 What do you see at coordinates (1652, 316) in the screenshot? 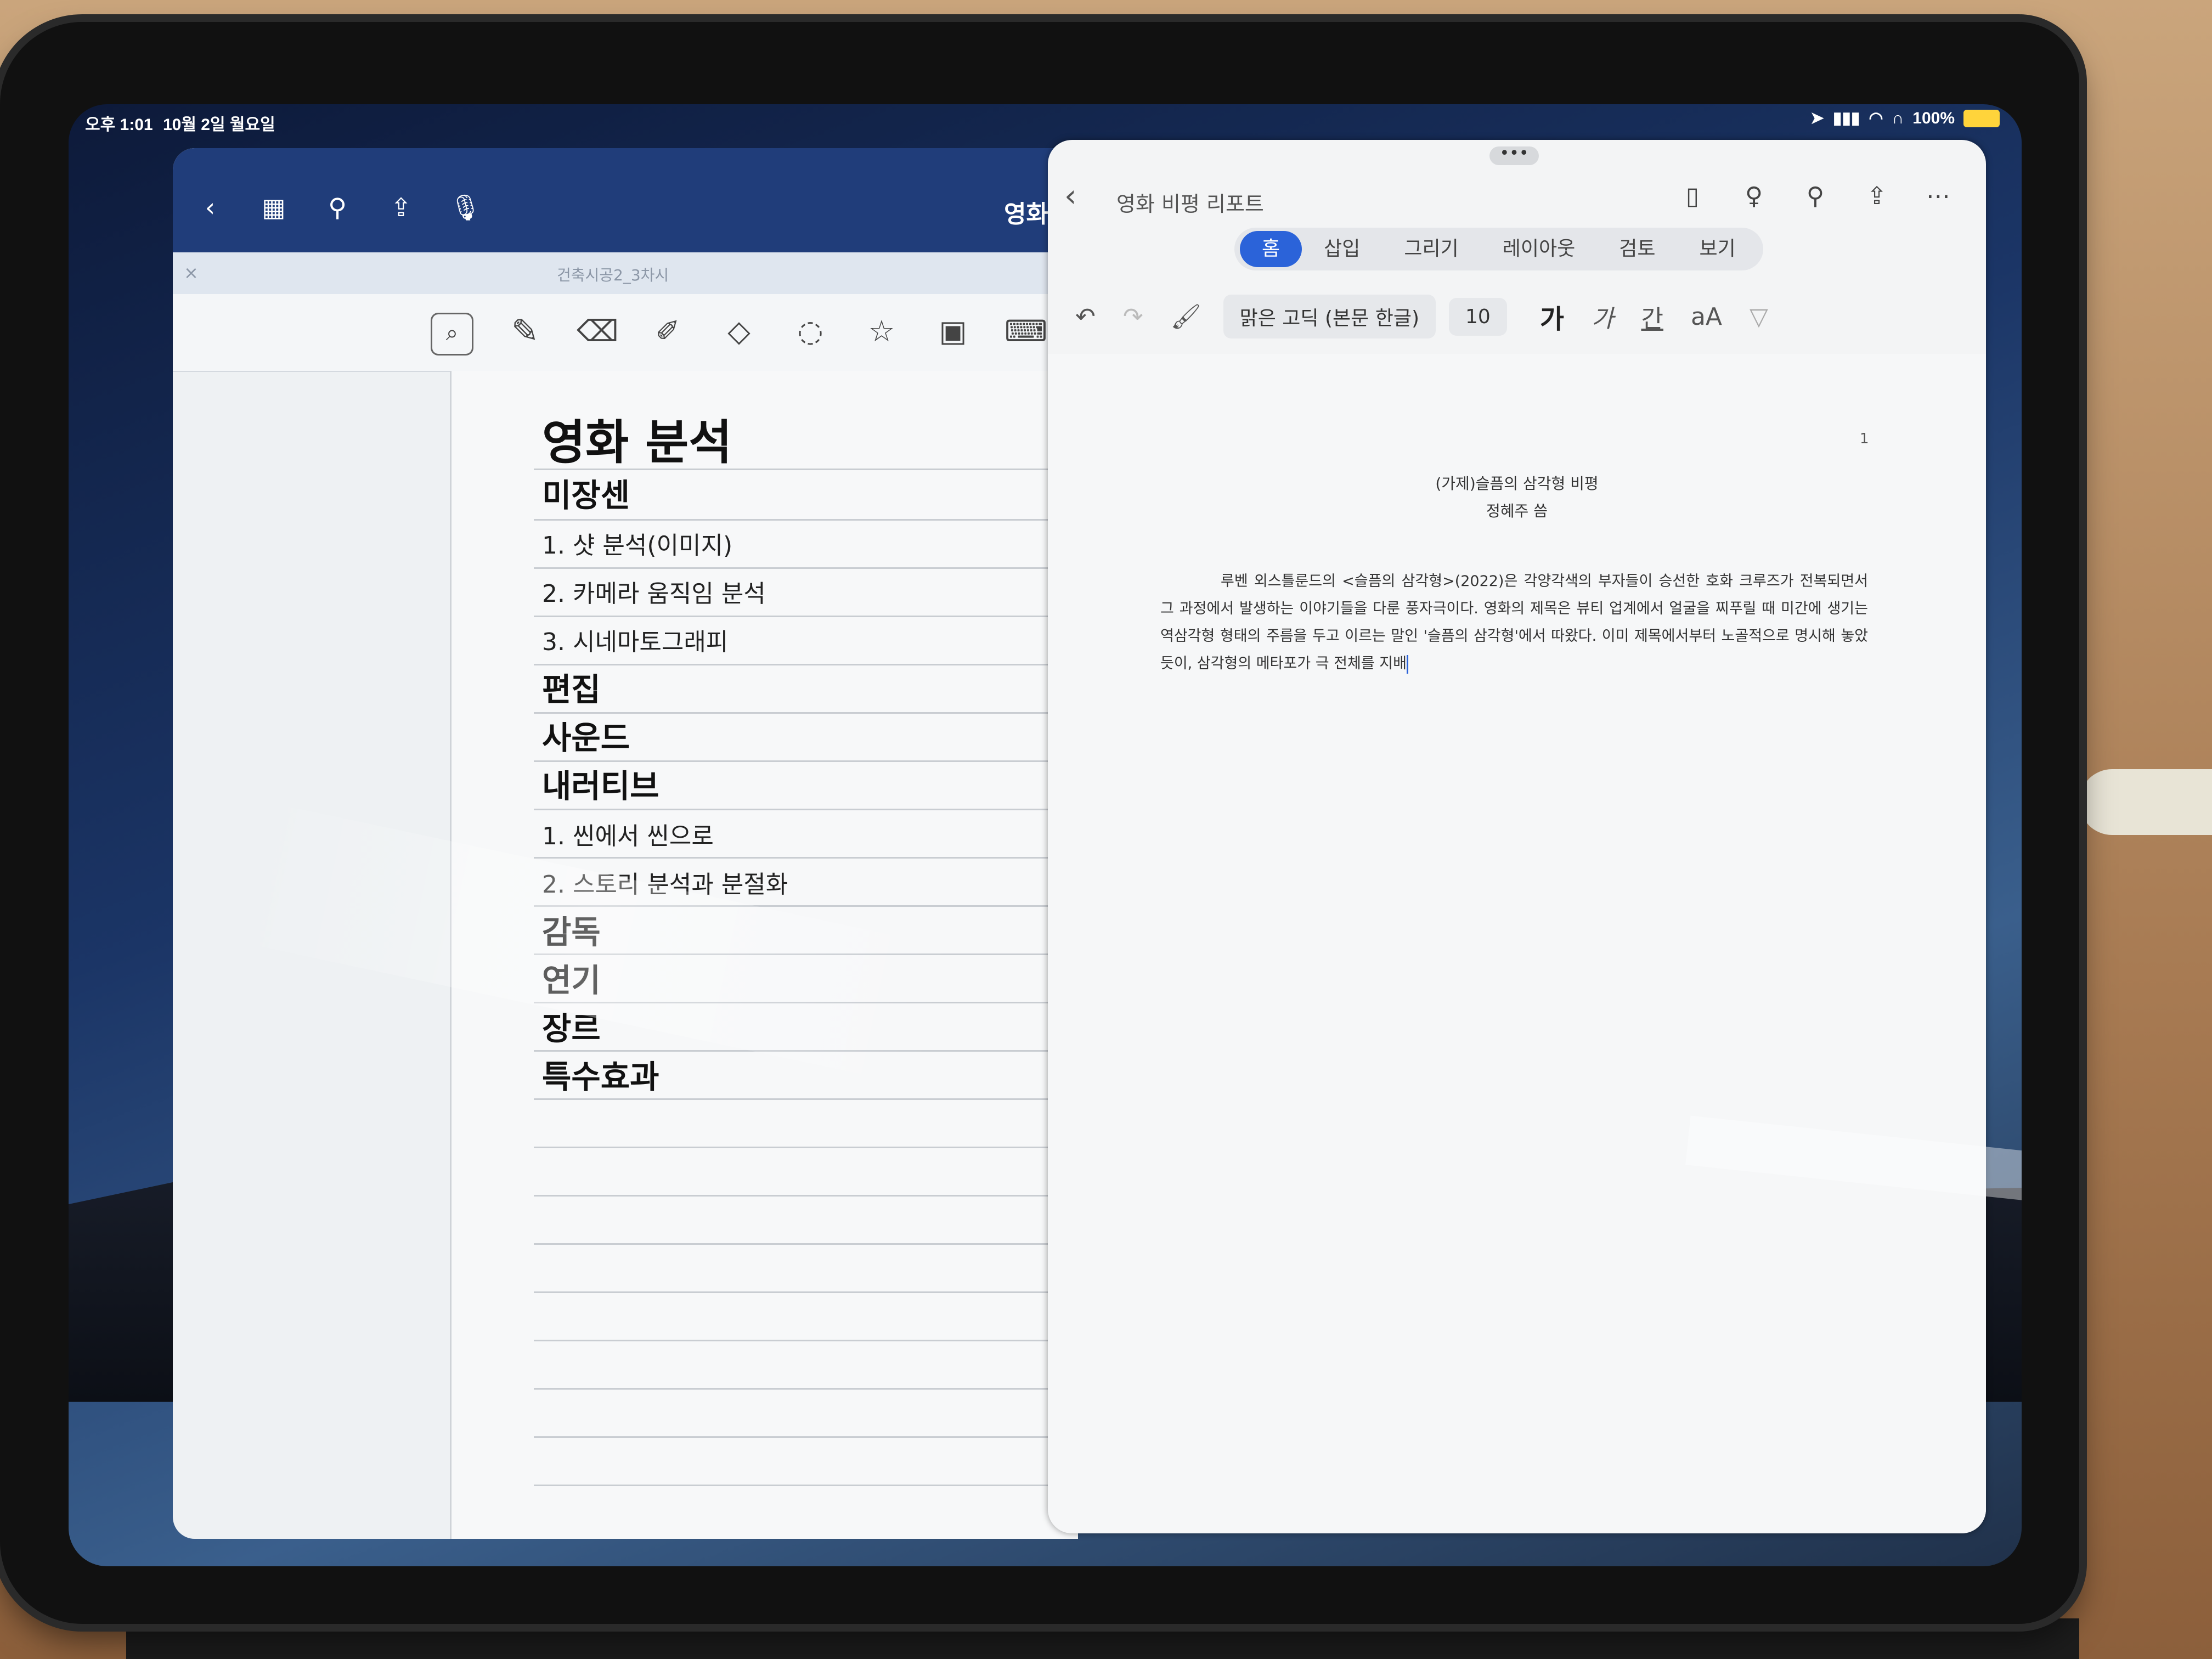
I see `underline-button: 간` at bounding box center [1652, 316].